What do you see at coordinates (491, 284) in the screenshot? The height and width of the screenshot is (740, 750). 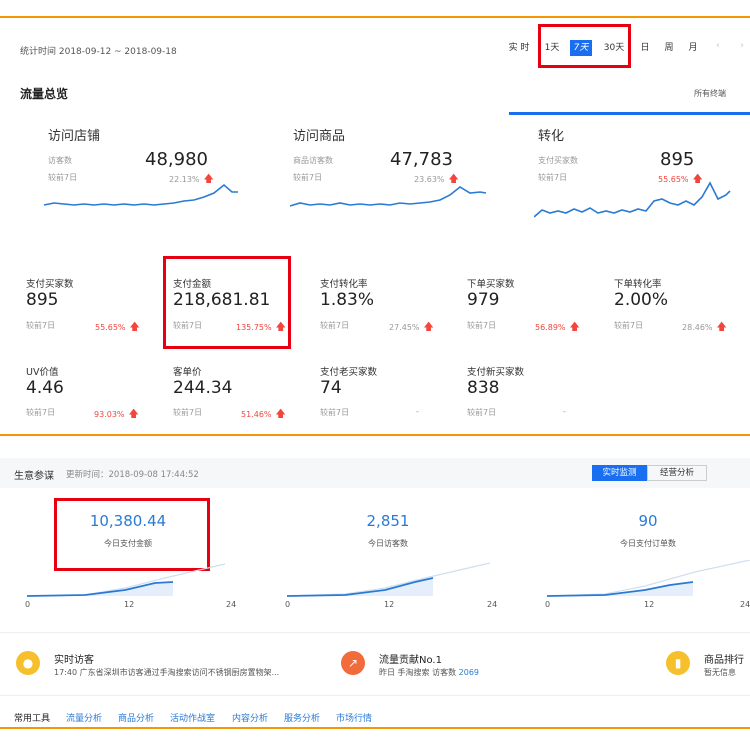 I see `metric-label: 下单买家数` at bounding box center [491, 284].